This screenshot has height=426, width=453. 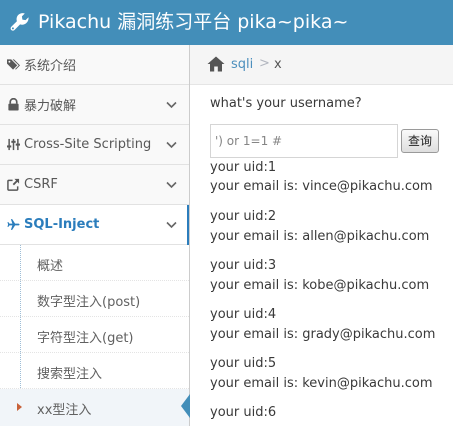 I want to click on submenu-item-string-get: 字符型注入(get), so click(x=94, y=335).